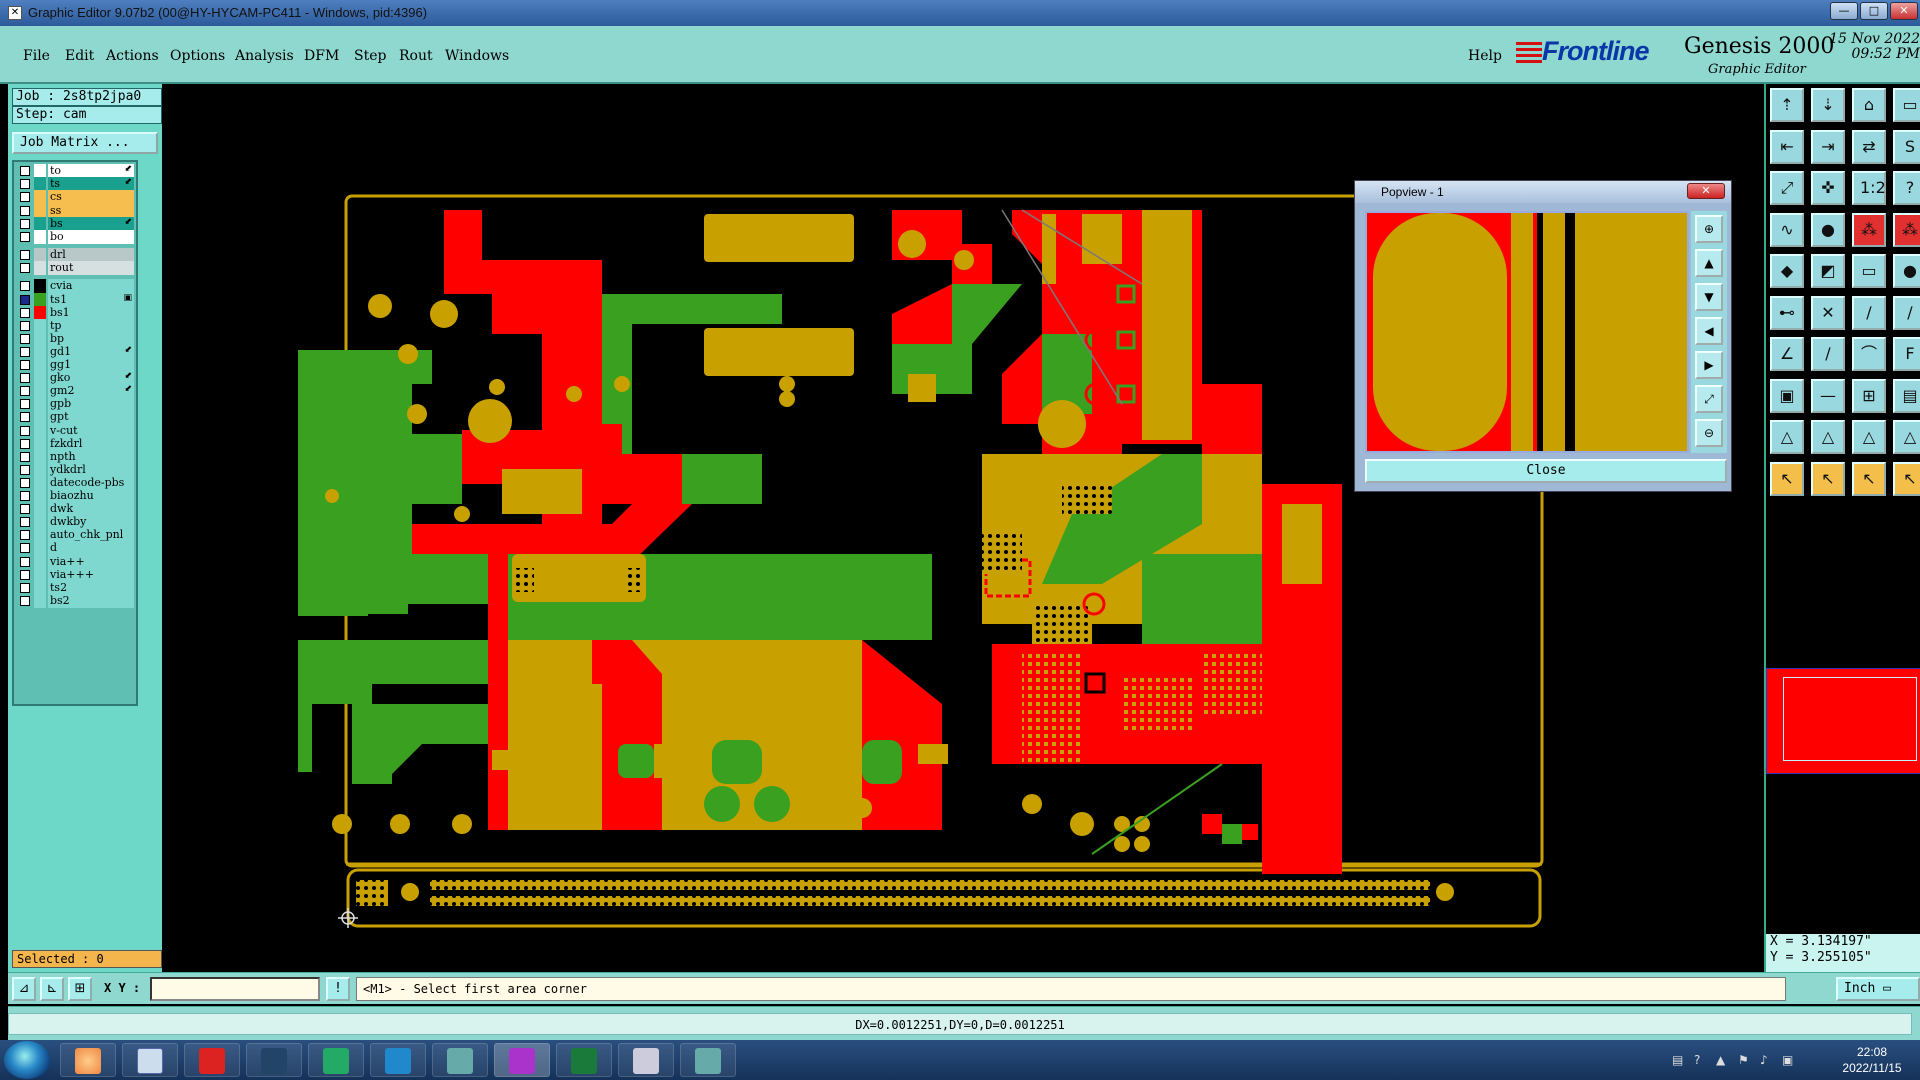 The width and height of the screenshot is (1920, 1080). I want to click on tool-arc-button: ⌒, so click(1869, 354).